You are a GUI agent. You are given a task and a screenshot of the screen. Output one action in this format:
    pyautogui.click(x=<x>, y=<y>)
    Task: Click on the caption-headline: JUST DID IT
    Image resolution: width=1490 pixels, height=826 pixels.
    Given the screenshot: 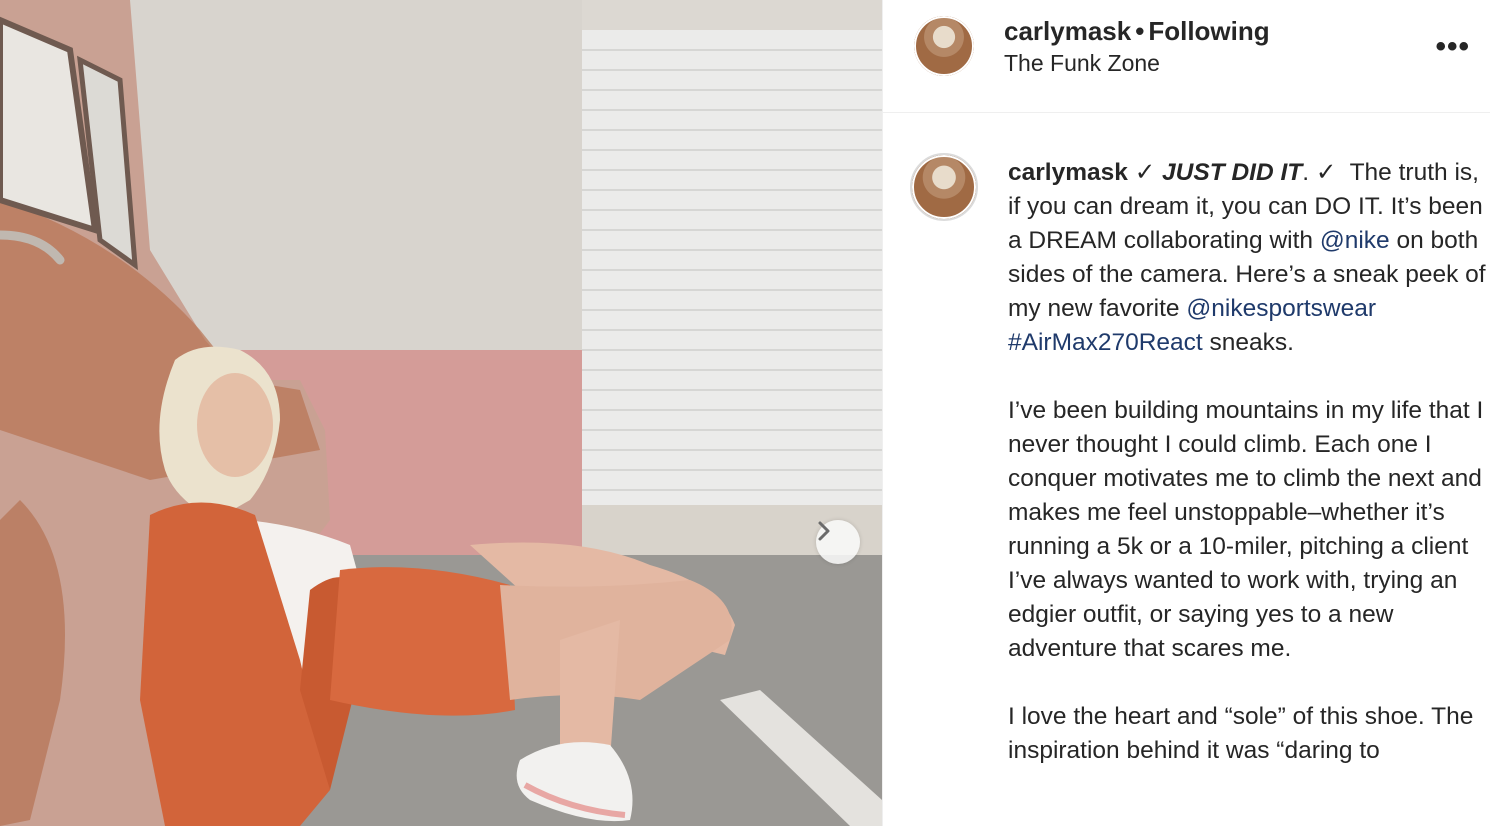 What is the action you would take?
    pyautogui.click(x=1232, y=172)
    